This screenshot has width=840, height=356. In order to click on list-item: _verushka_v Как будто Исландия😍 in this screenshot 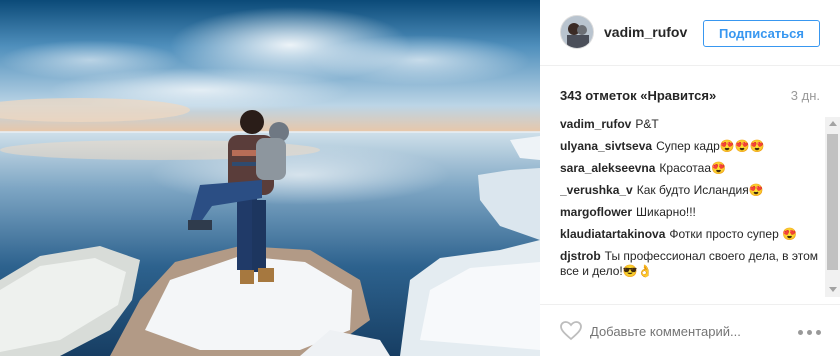, I will do `click(691, 190)`.